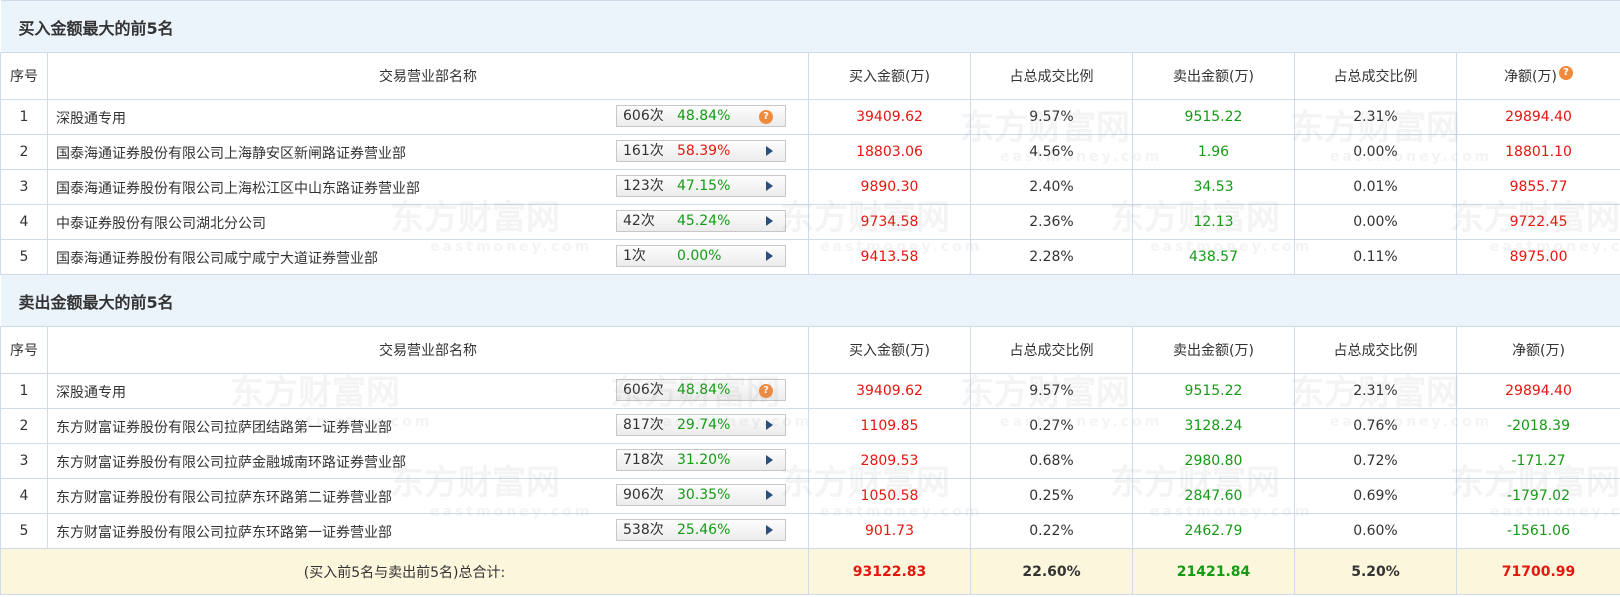 Image resolution: width=1620 pixels, height=597 pixels. Describe the element at coordinates (704, 116) in the screenshot. I see `win-rate: 48.84%` at that location.